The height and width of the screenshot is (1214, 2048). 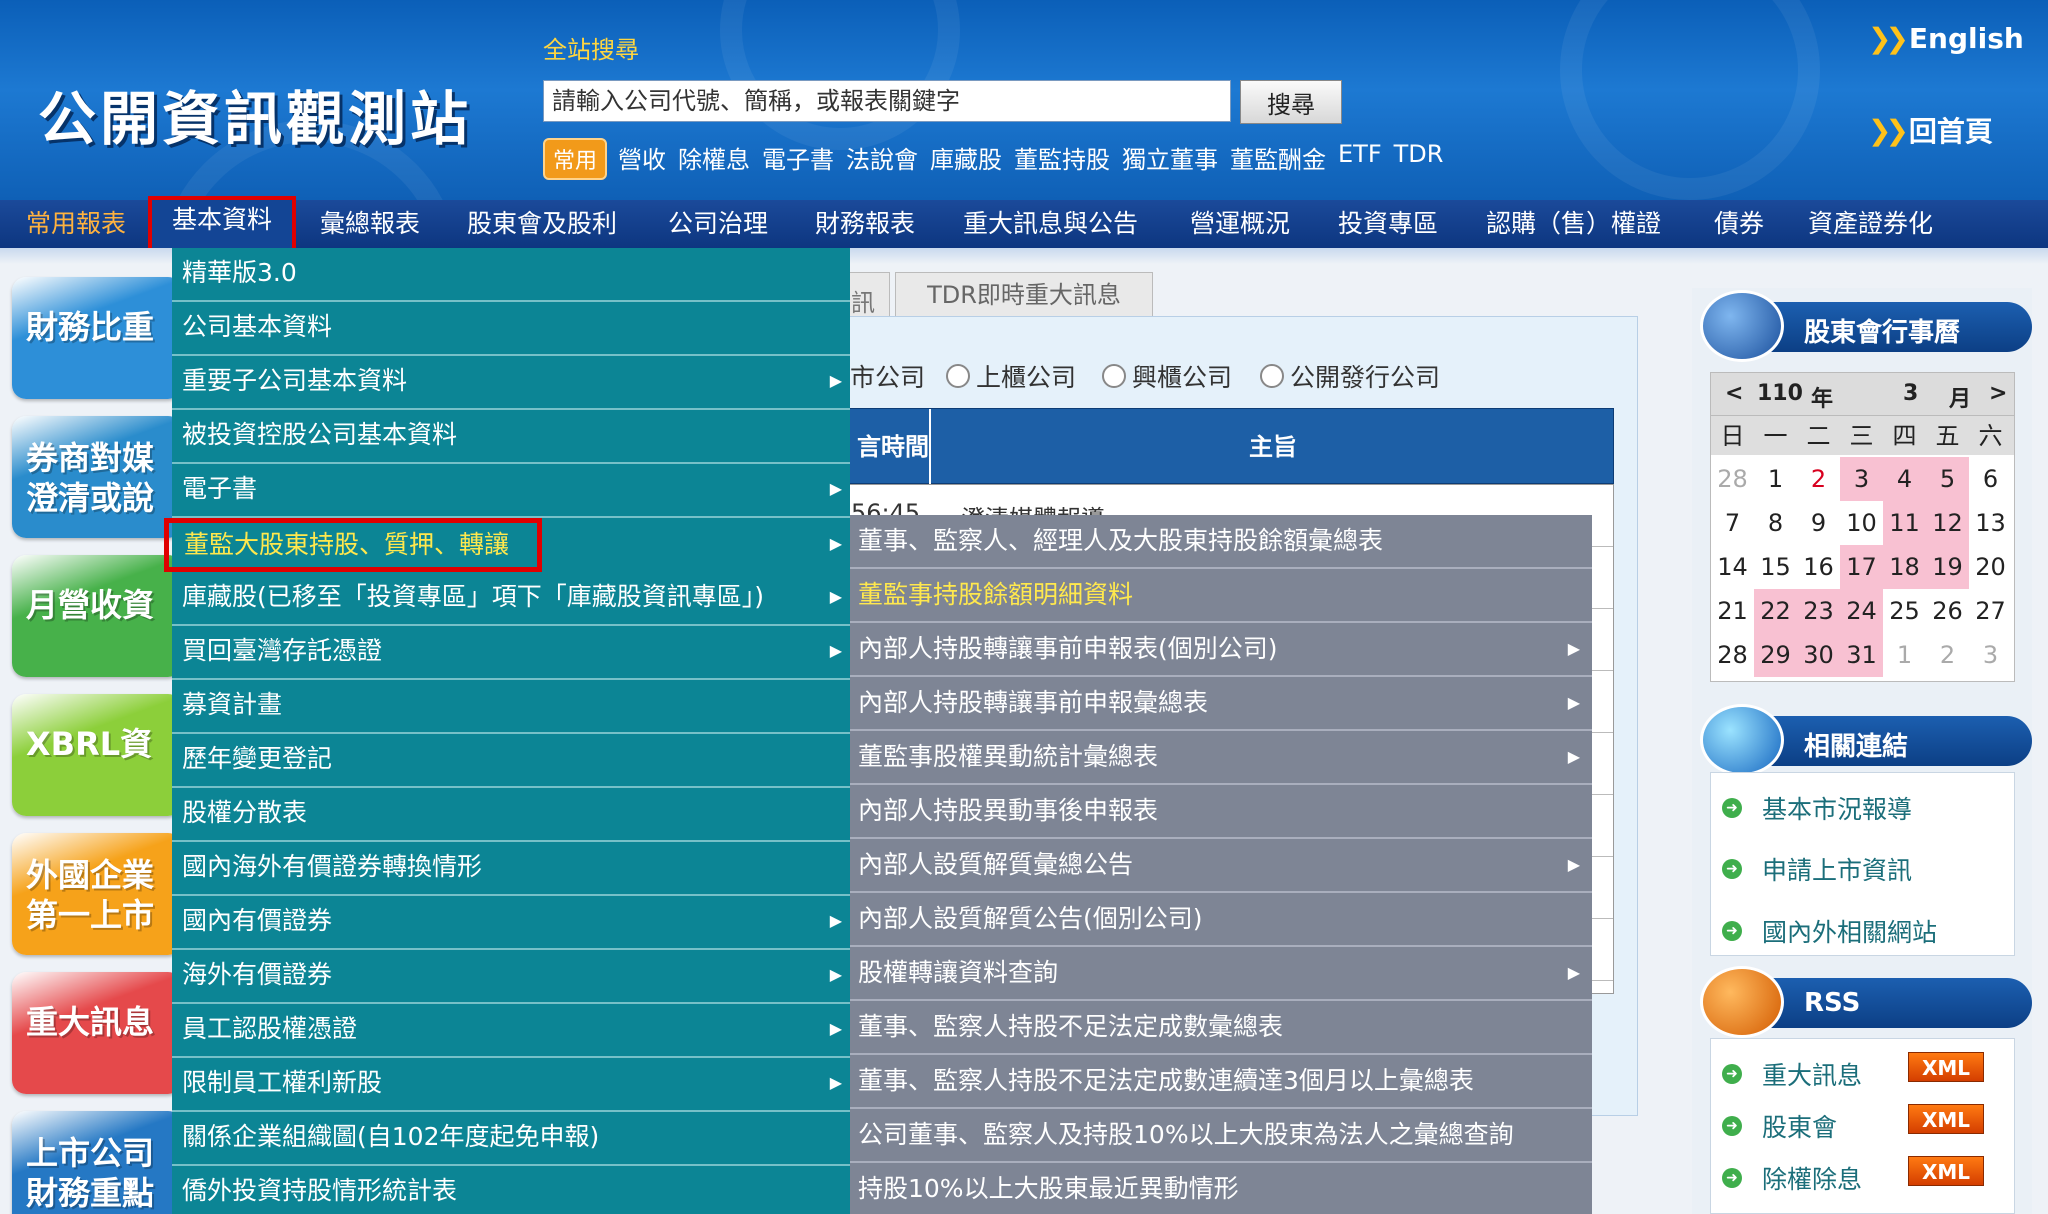 I want to click on quick-link: ETF, so click(x=1360, y=157).